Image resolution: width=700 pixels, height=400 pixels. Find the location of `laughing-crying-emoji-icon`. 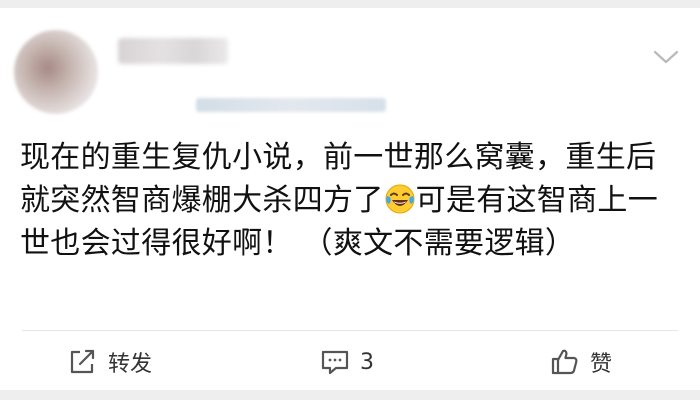

laughing-crying-emoji-icon is located at coordinates (400, 199).